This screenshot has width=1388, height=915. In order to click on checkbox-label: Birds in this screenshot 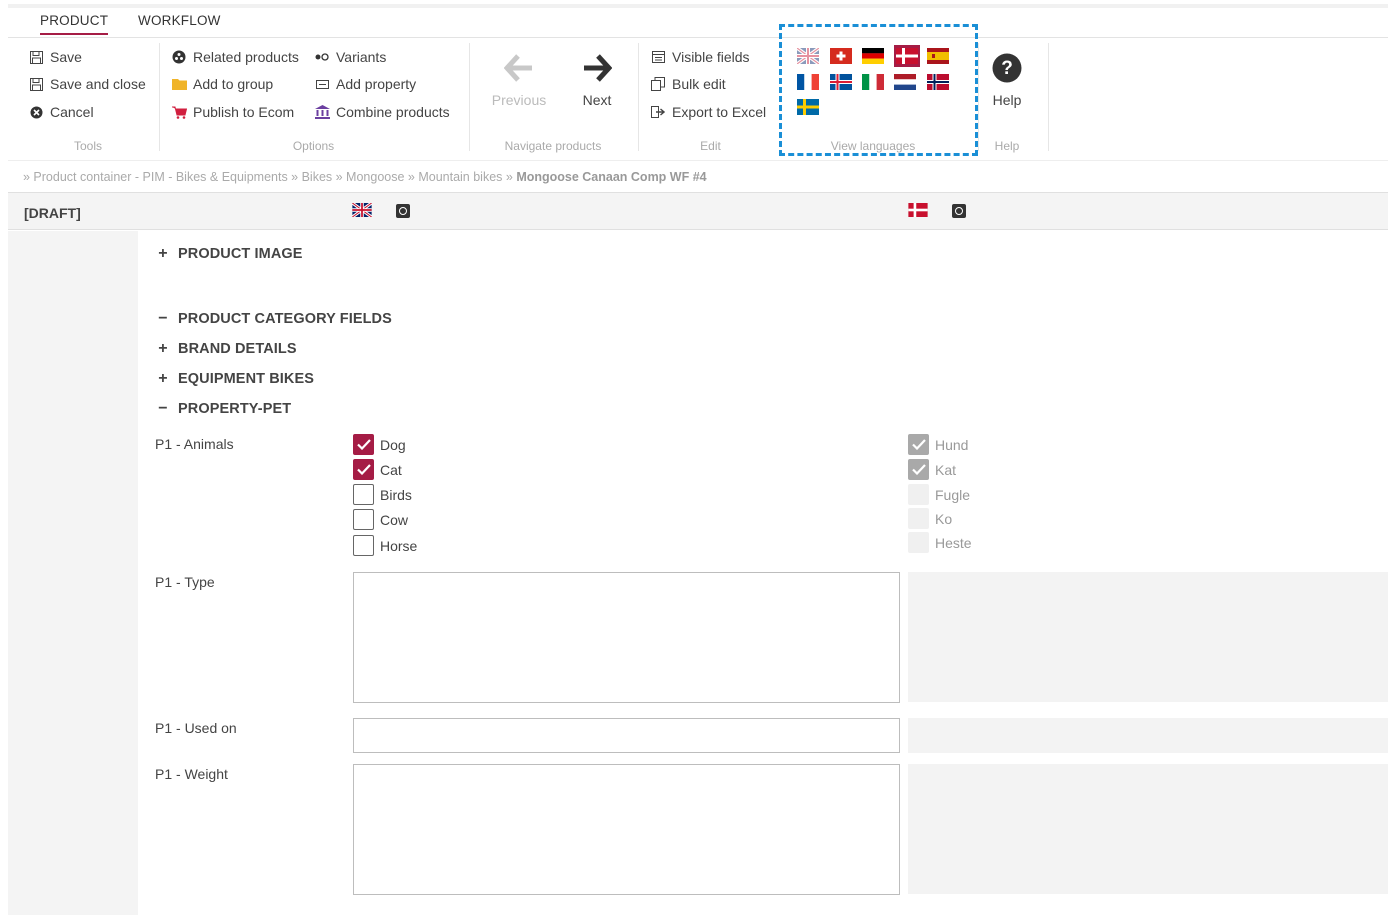, I will do `click(396, 494)`.